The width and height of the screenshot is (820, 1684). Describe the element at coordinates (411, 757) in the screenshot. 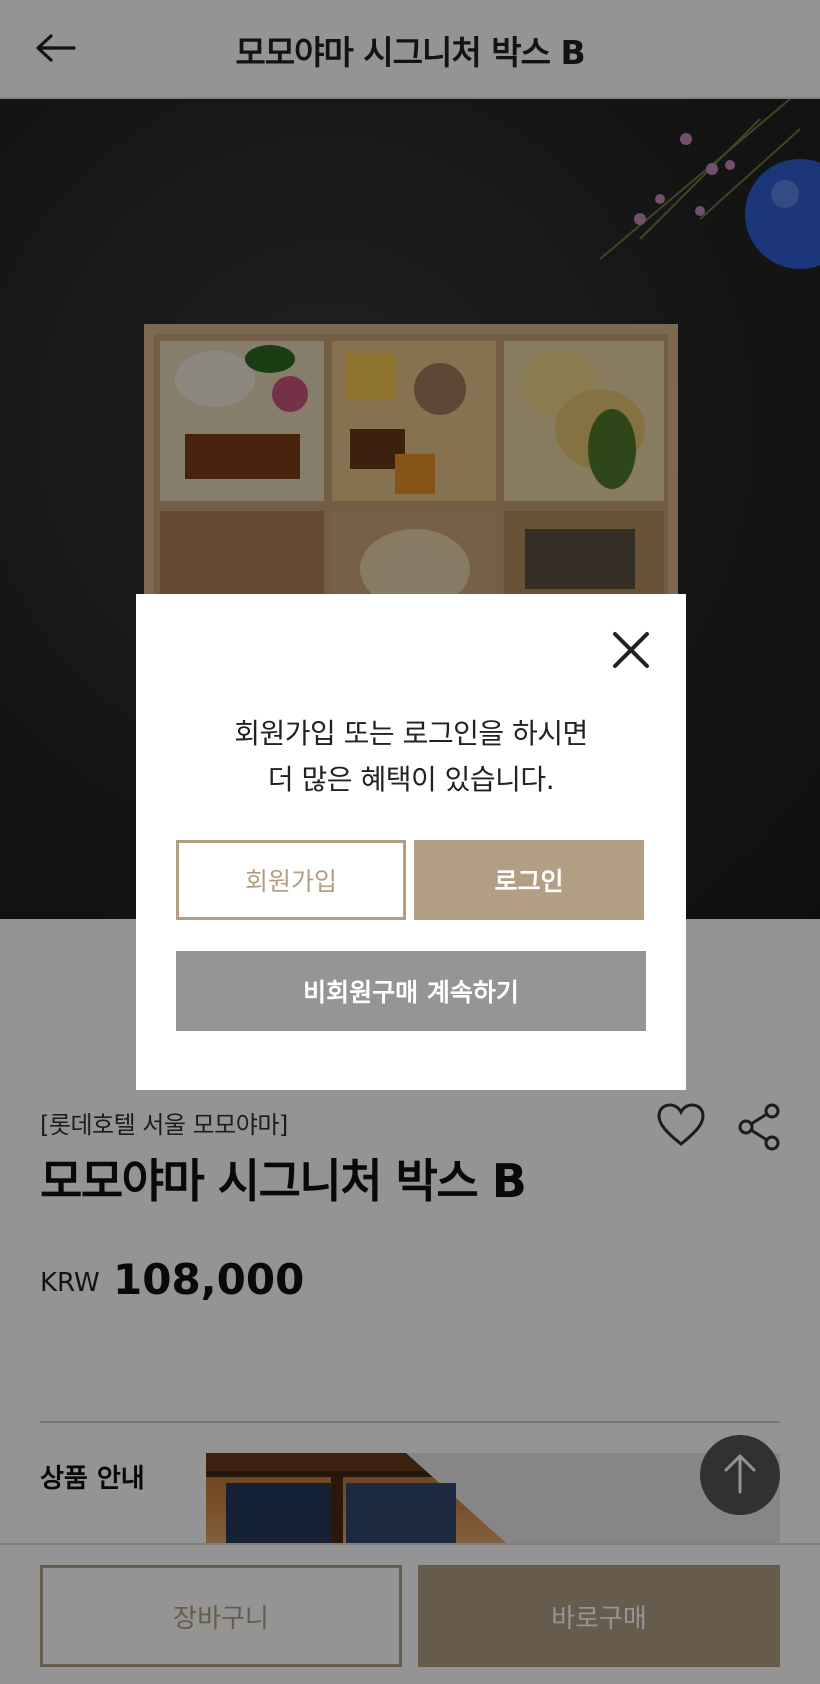

I see `dialog-message: 회원가입 또는 로그인을 하시면 더 많은 혜택이 있습니다.` at that location.